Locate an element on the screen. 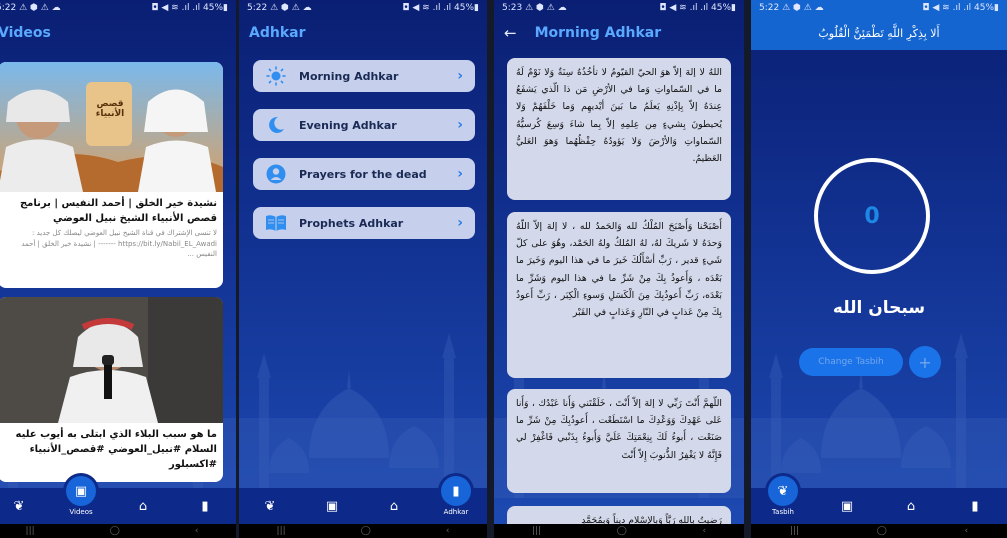  zikr-text: سبحان الله is located at coordinates (879, 308).